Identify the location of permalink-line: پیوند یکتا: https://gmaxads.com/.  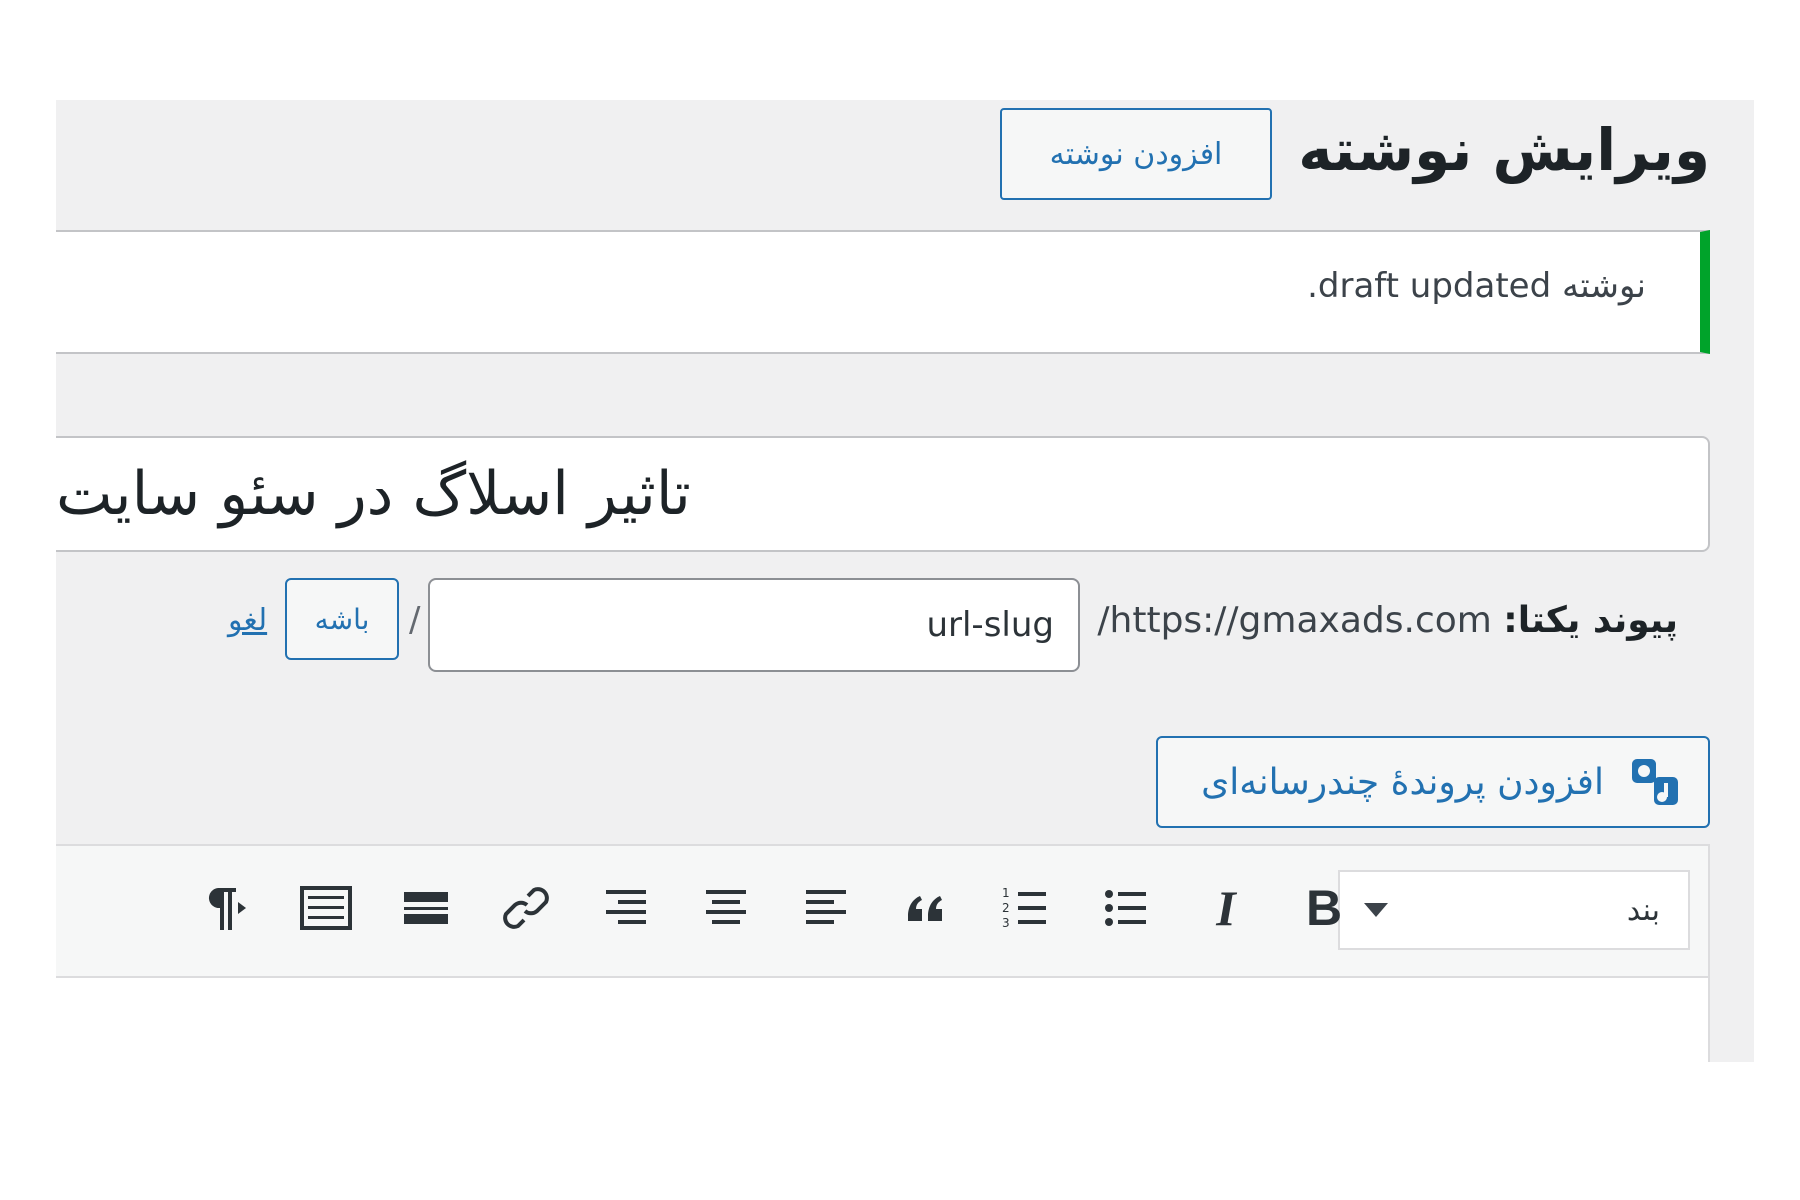
(1387, 620).